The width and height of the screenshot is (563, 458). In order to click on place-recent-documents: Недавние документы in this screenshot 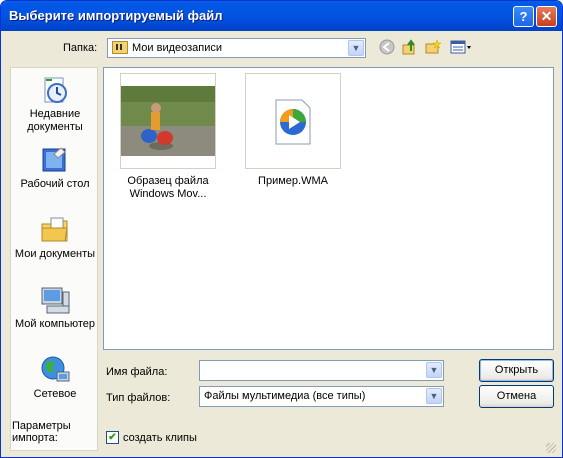, I will do `click(54, 104)`.